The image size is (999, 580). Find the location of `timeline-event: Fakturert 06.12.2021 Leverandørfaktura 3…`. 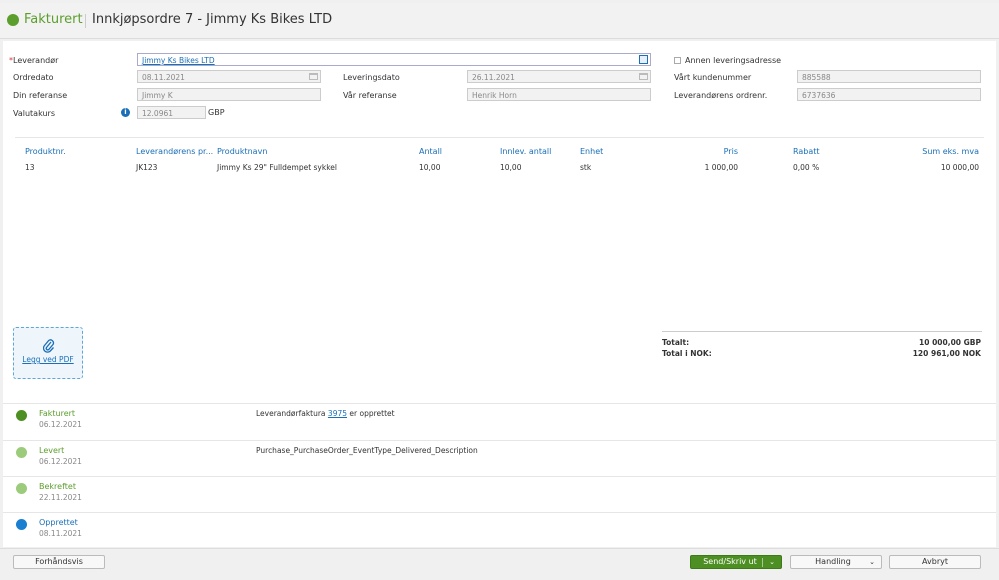

timeline-event: Fakturert 06.12.2021 Leverandørfaktura 3… is located at coordinates (499, 421).